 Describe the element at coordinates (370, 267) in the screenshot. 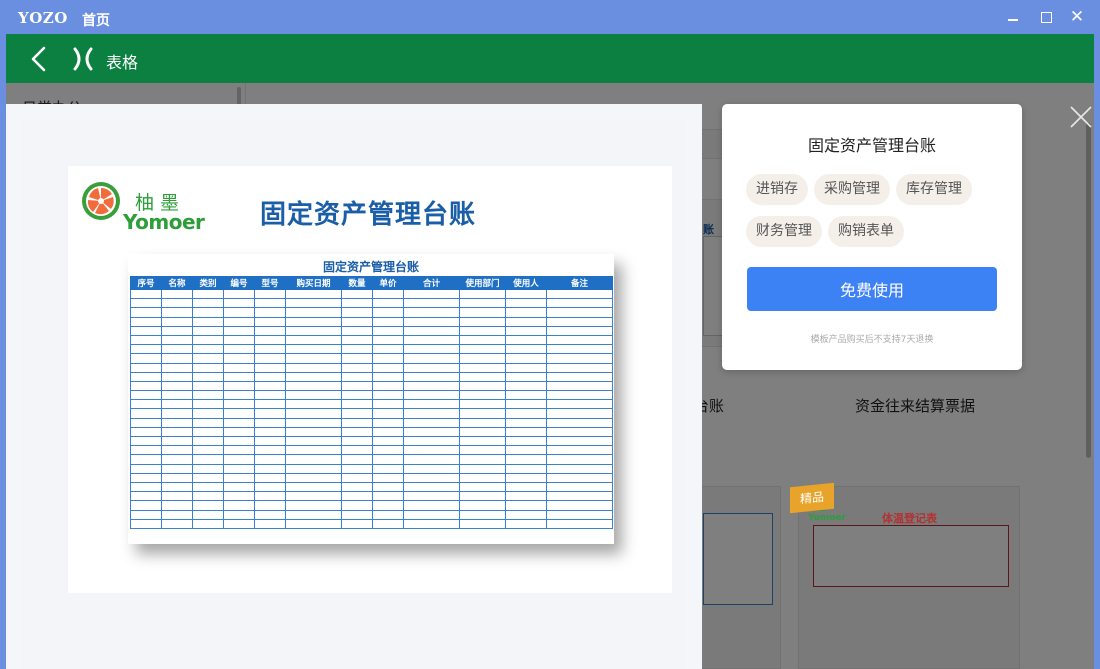

I see `table-title: 固定资产管理台账` at that location.